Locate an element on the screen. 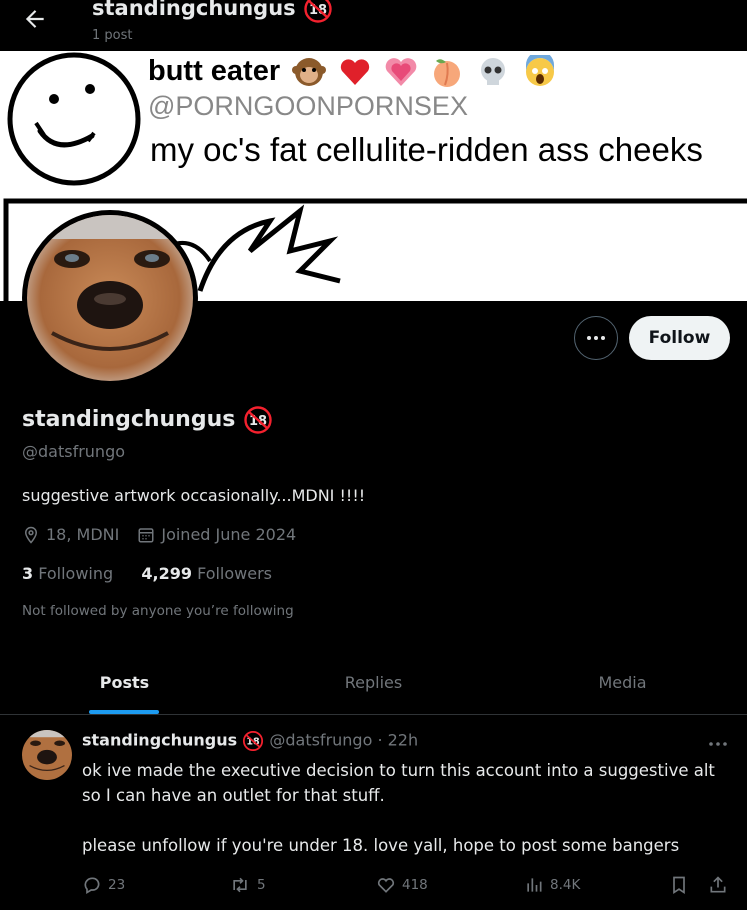 This screenshot has width=747, height=910. follow-button: Follow is located at coordinates (679, 338).